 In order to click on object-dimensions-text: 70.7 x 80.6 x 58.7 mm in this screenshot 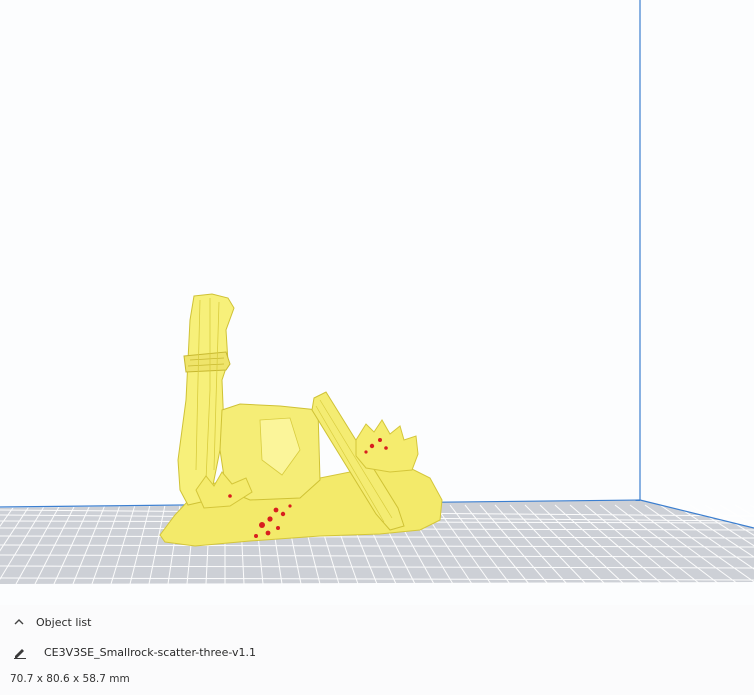, I will do `click(70, 679)`.